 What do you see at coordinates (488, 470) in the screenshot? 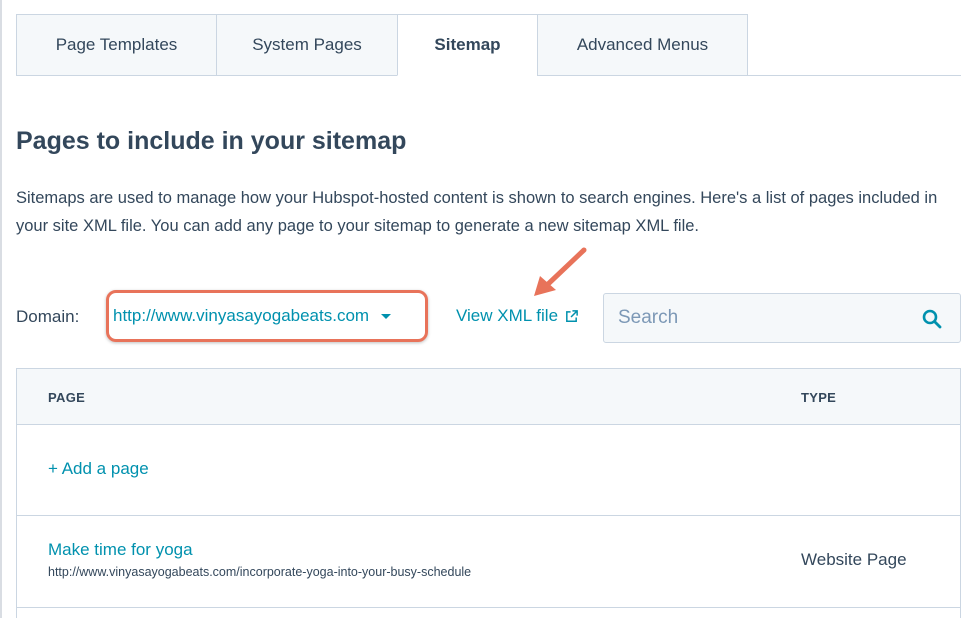
I see `add-page-row: + Add a page` at bounding box center [488, 470].